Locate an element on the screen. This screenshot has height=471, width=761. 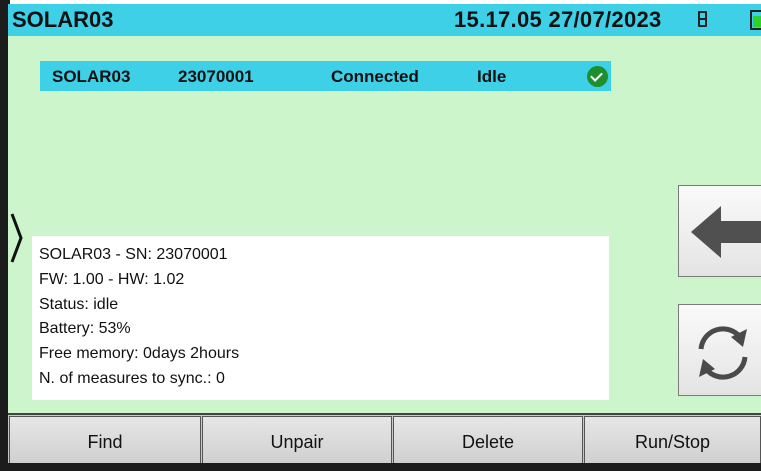
bottom-toolbar: Find Unpair Delete Run/Stop is located at coordinates (384, 440).